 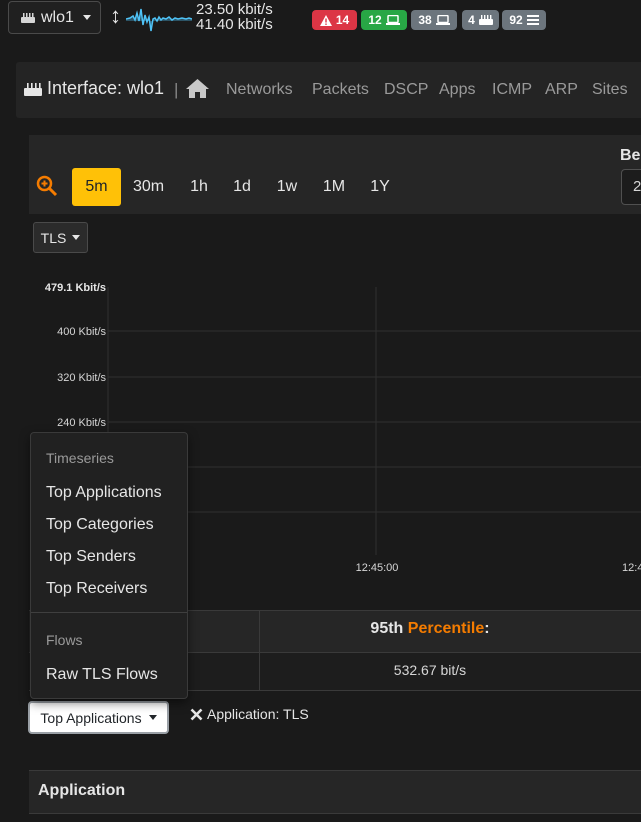 What do you see at coordinates (258, 714) in the screenshot?
I see `application-filter-label: Application: TLS` at bounding box center [258, 714].